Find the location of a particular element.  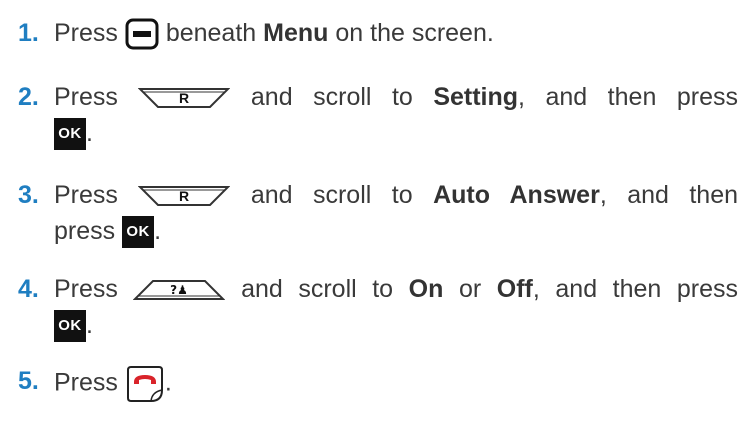

step-number: 5. is located at coordinates (28, 381).